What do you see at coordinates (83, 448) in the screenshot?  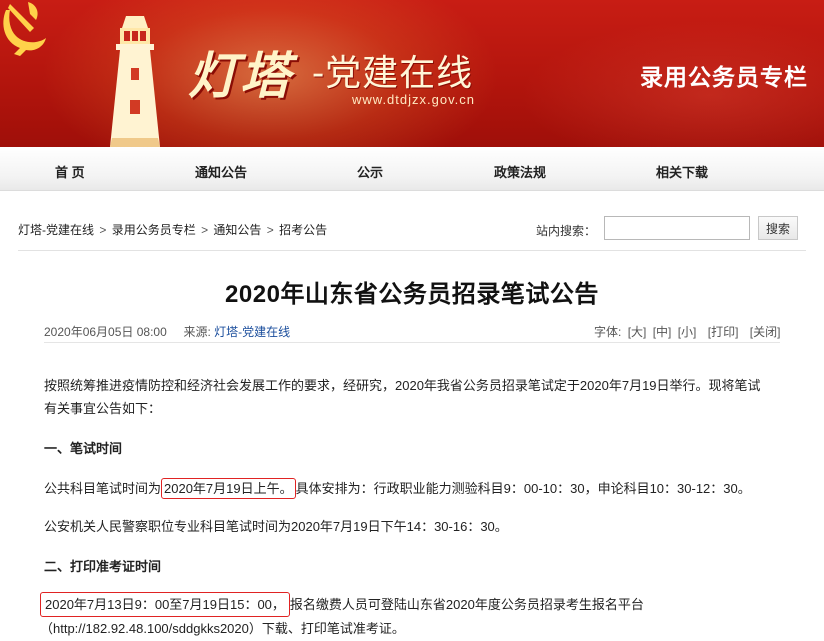 I see `section1-heading: 一、笔试时间` at bounding box center [83, 448].